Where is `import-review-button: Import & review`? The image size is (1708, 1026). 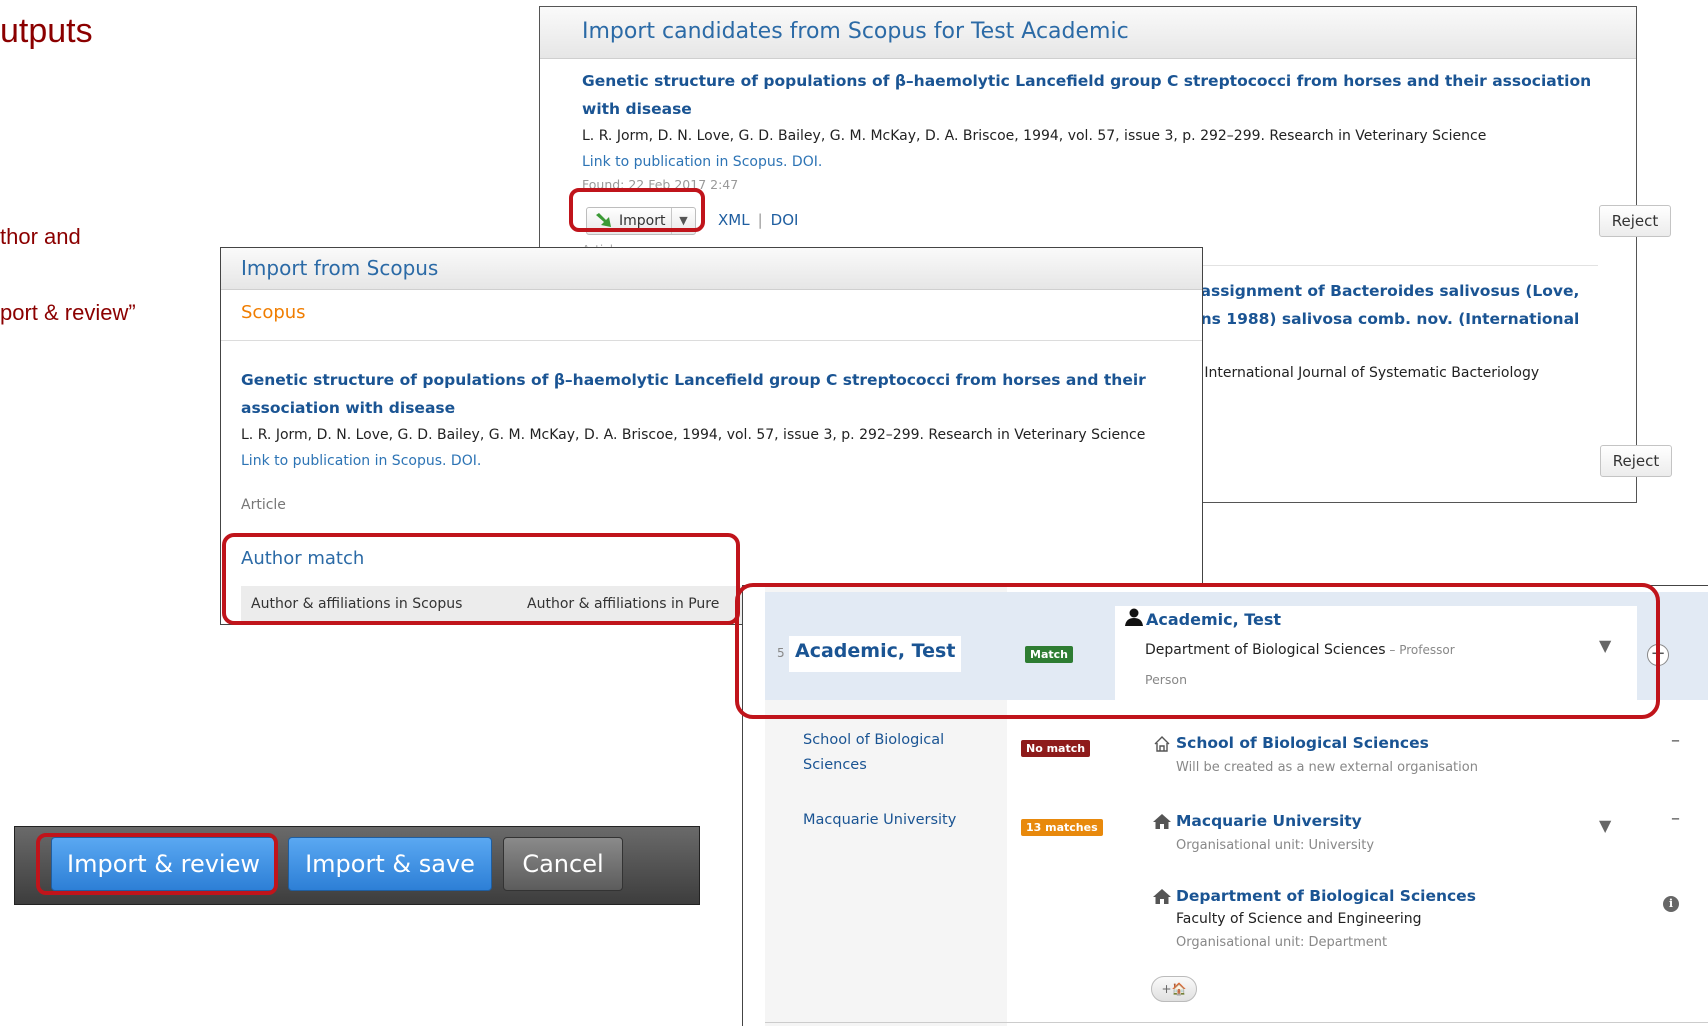 import-review-button: Import & review is located at coordinates (163, 864).